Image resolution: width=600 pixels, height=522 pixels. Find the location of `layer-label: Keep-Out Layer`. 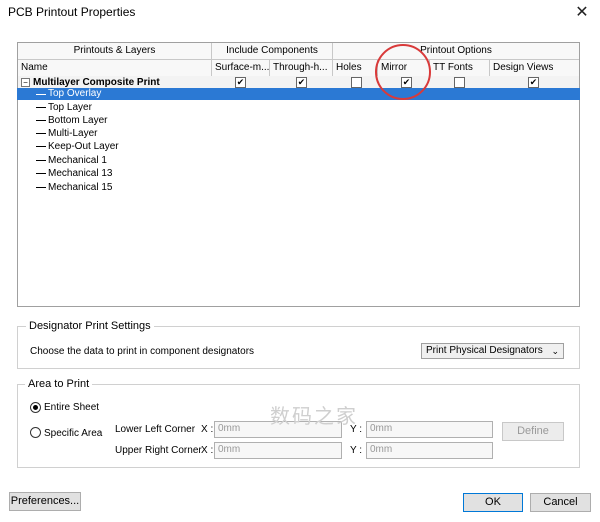

layer-label: Keep-Out Layer is located at coordinates (83, 146).